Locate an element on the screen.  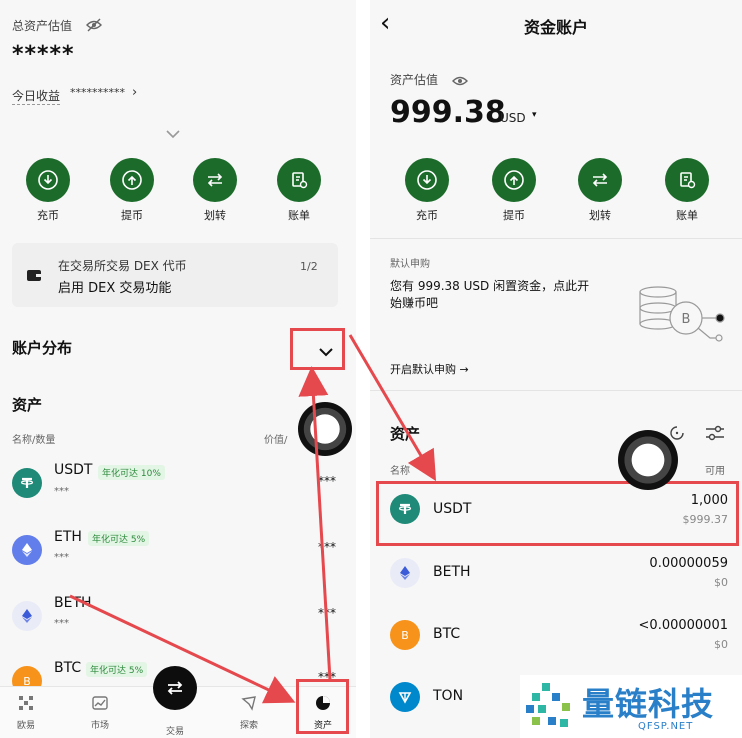
highlight-box-account-dist is located at coordinates (317, 349).